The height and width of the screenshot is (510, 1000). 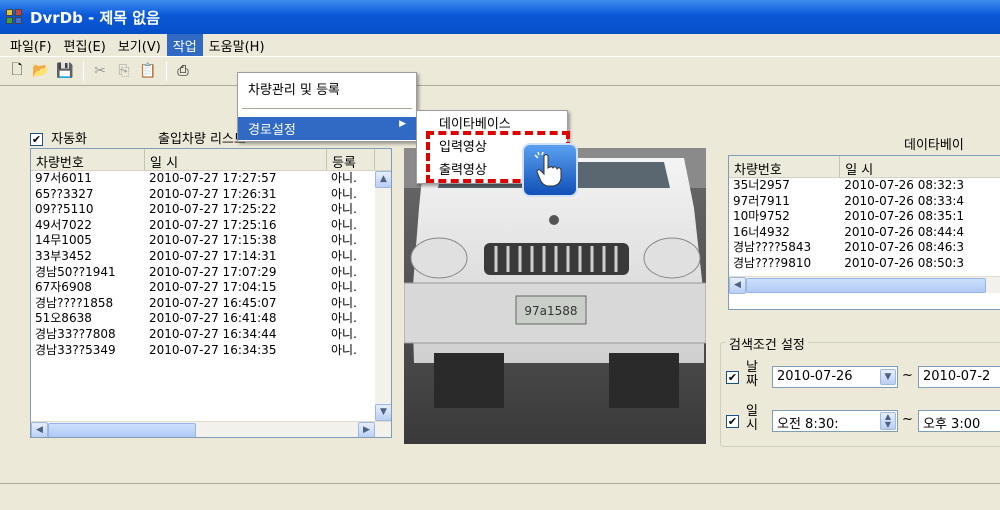 What do you see at coordinates (864, 202) in the screenshot?
I see `table-row: 97러7911 2010-07-26 08:33:4` at bounding box center [864, 202].